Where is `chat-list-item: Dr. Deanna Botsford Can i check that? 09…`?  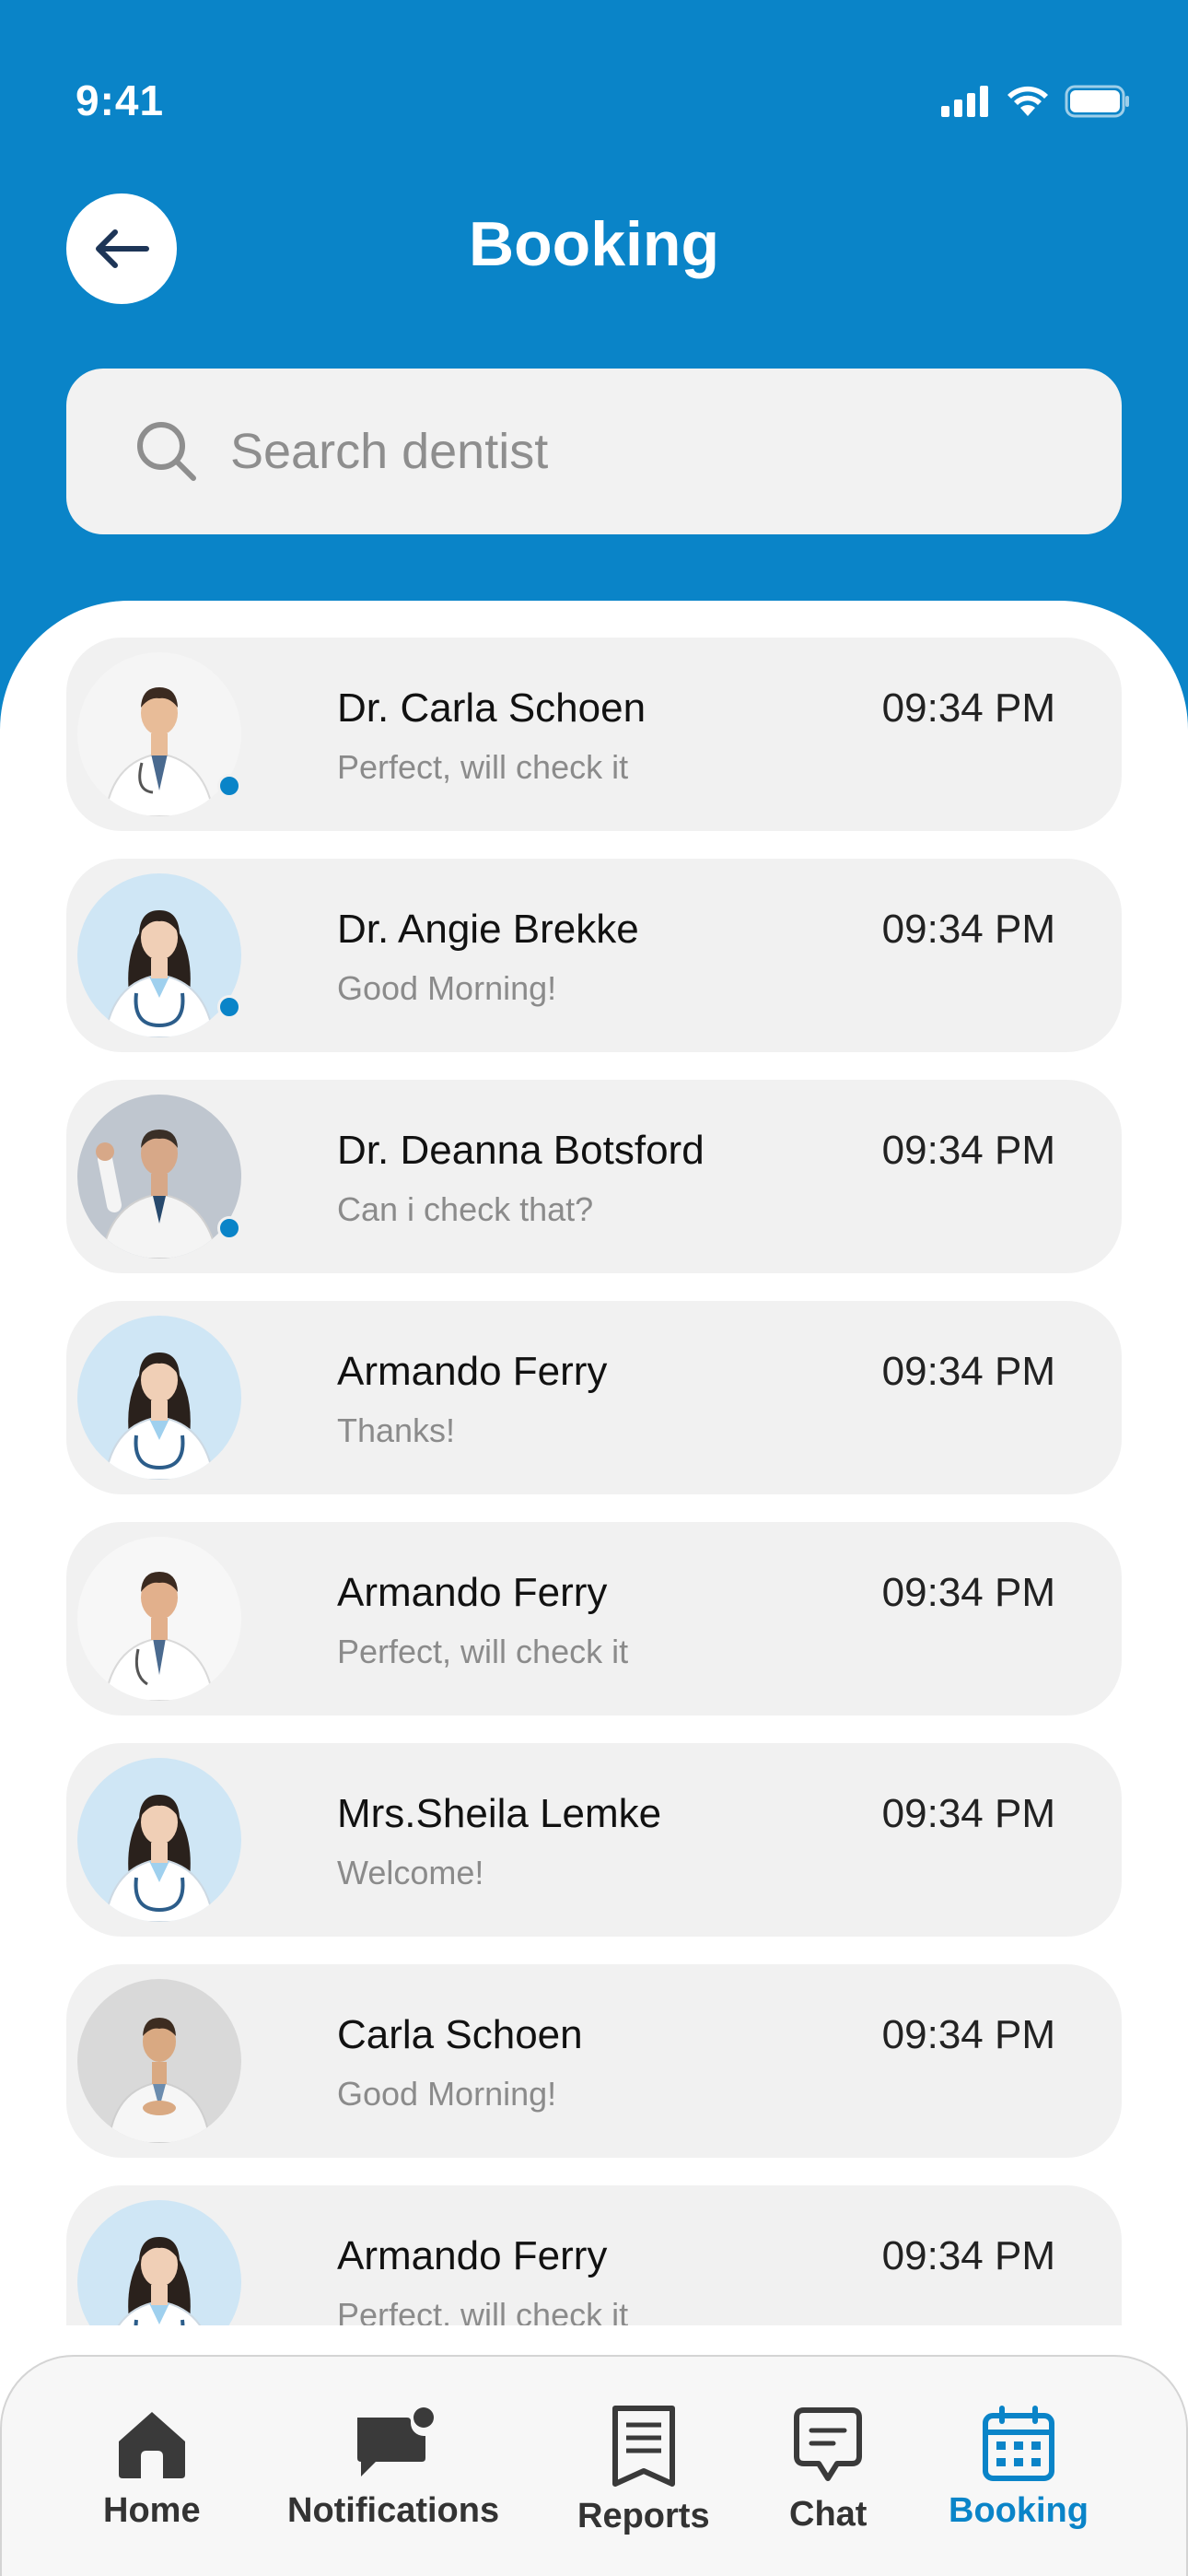
chat-list-item: Dr. Deanna Botsford Can i check that? 09… is located at coordinates (594, 1176).